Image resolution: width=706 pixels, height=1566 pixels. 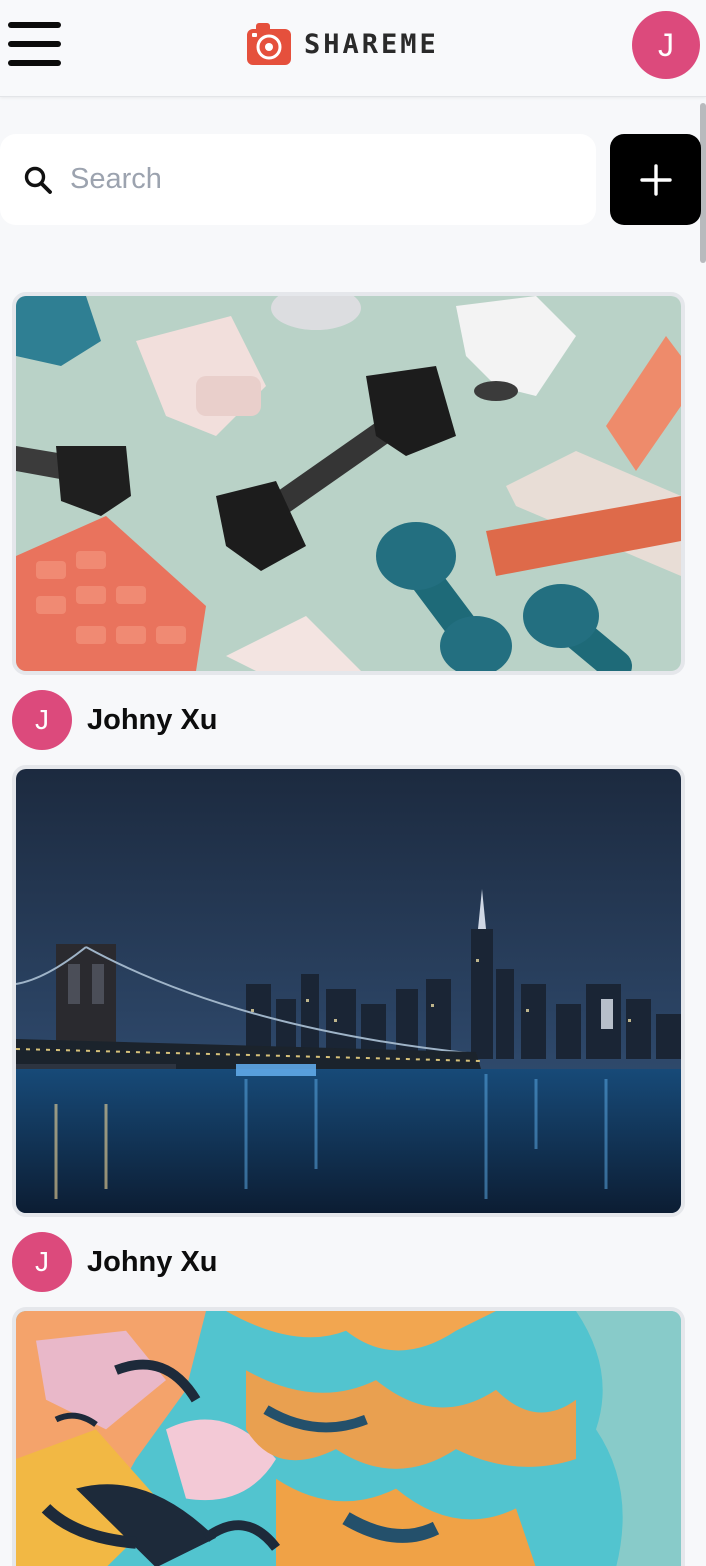 What do you see at coordinates (35, 45) in the screenshot?
I see `hamburger-menu-icon` at bounding box center [35, 45].